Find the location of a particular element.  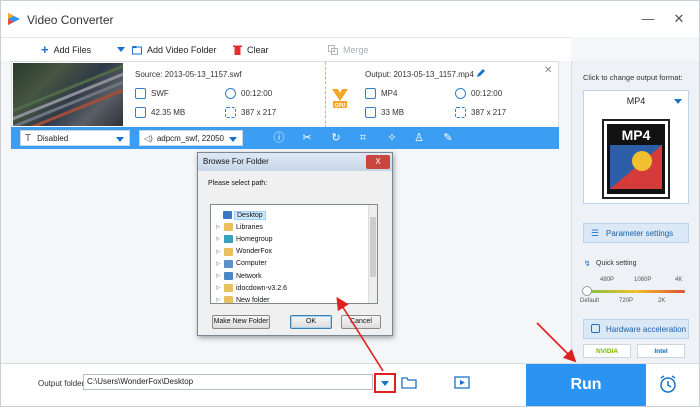

quality-slider-handle is located at coordinates (587, 291).